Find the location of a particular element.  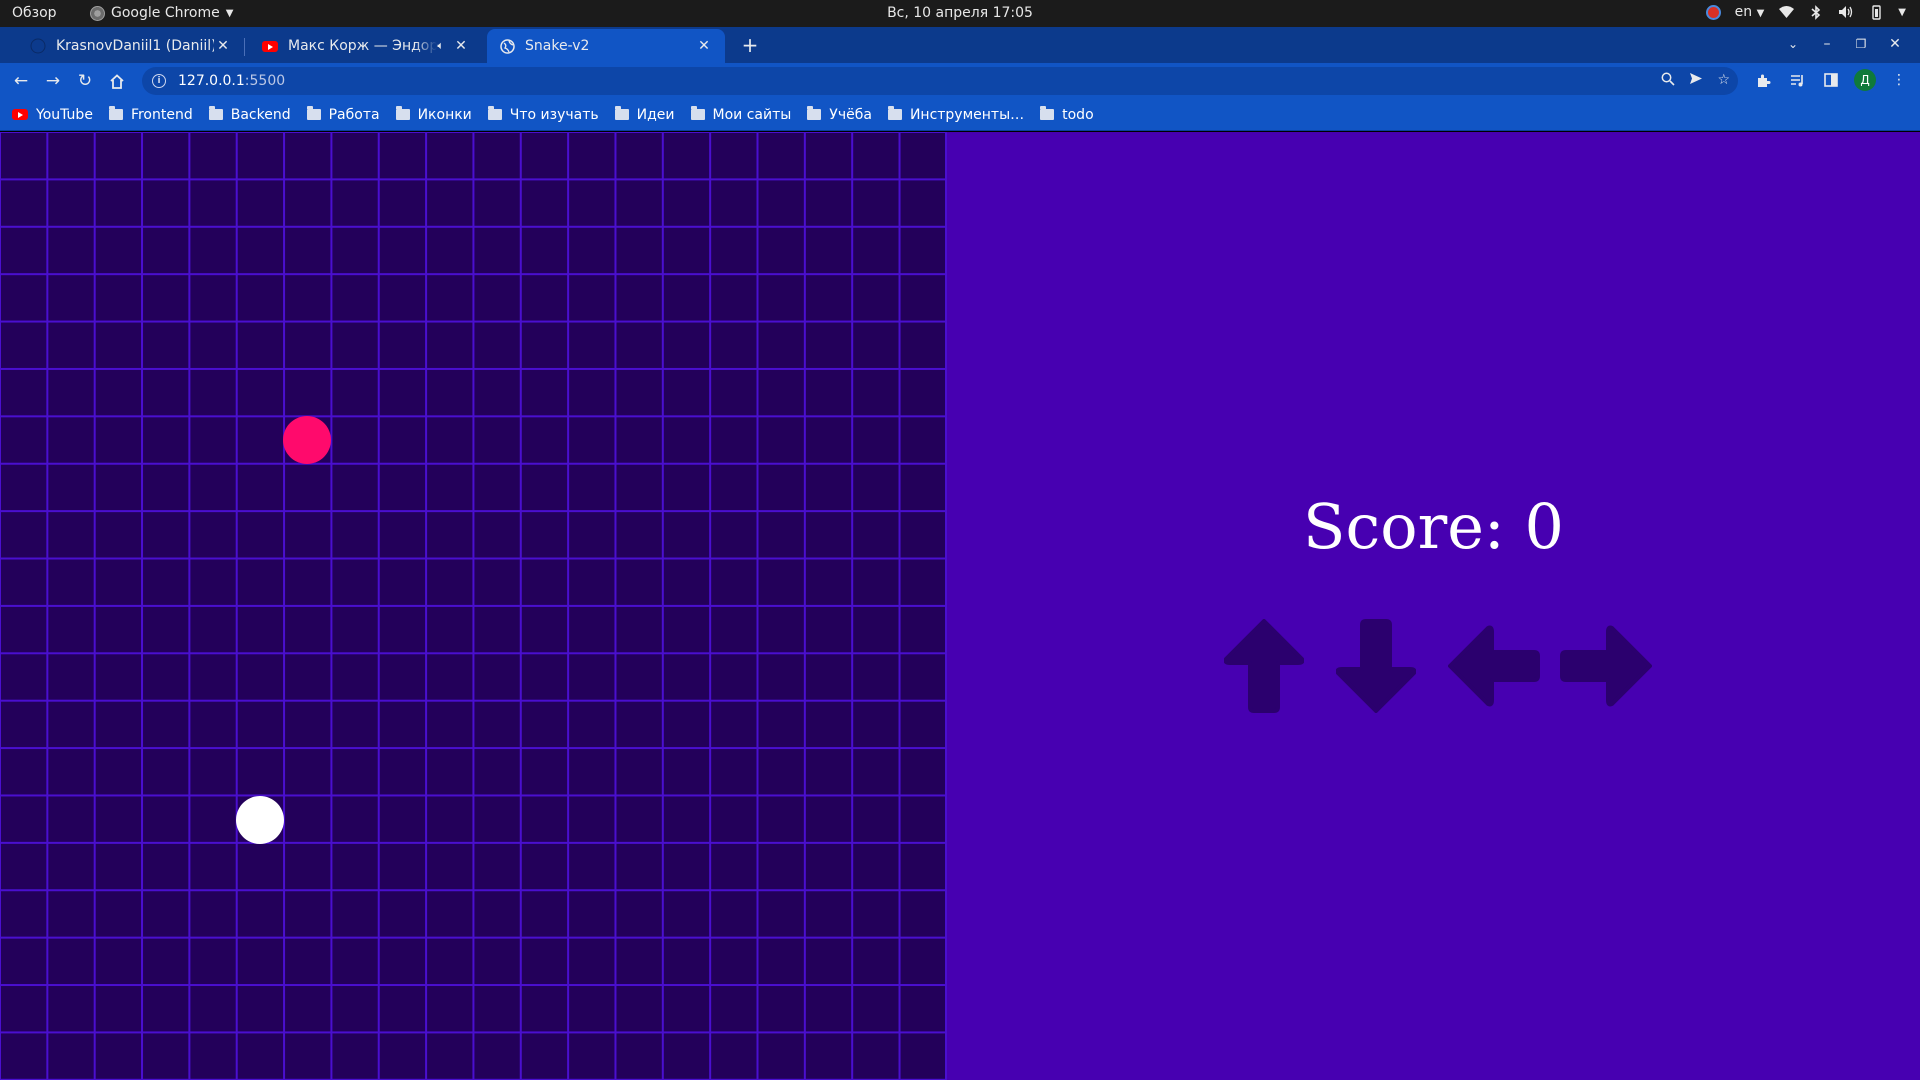

tab-search-icon: ⌄ is located at coordinates (1793, 44).